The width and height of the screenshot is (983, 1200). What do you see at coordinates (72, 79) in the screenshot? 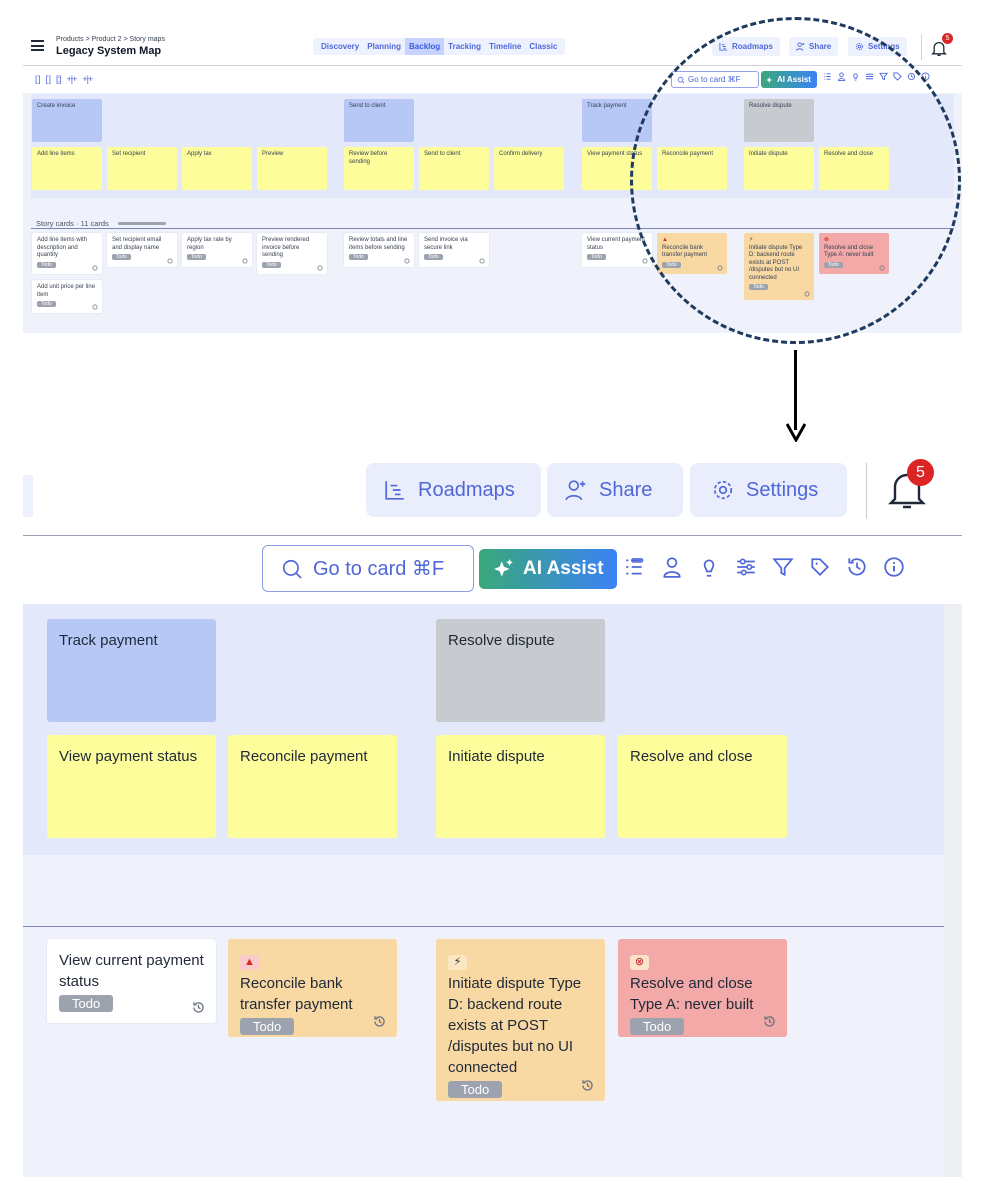
I see `widen-icon: +|+` at bounding box center [72, 79].